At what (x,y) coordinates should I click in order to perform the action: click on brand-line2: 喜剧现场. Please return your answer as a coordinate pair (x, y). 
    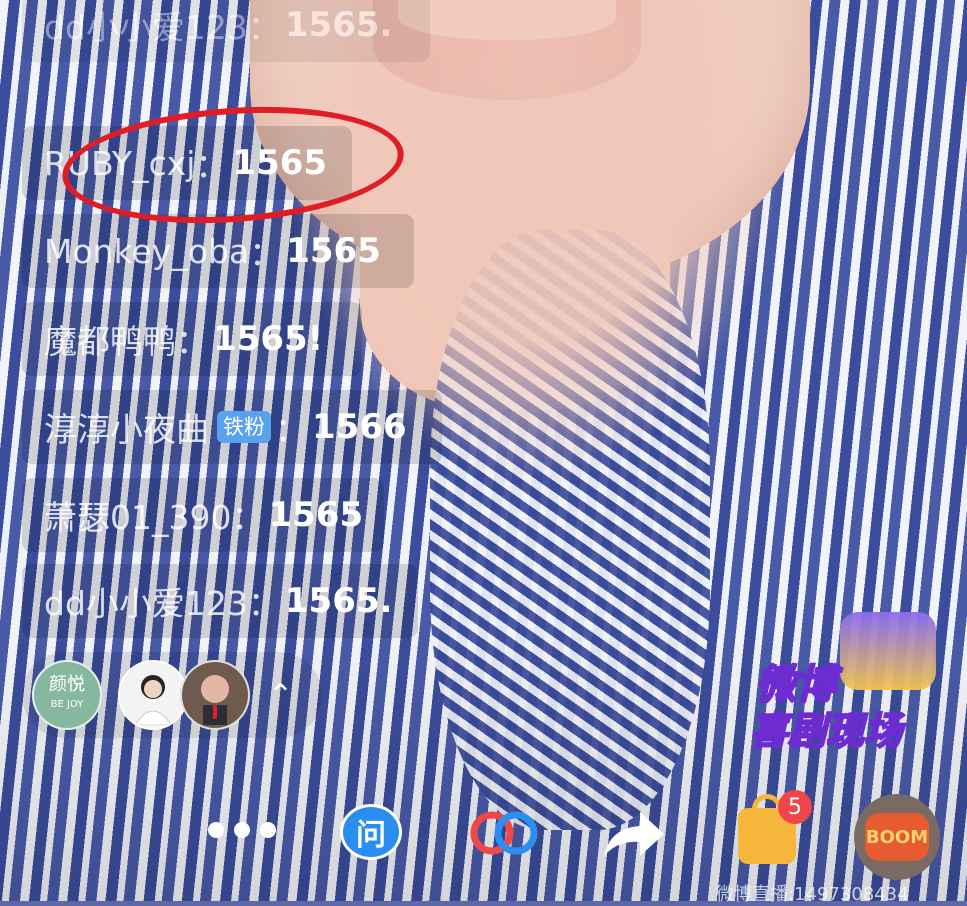
    Looking at the image, I should click on (826, 731).